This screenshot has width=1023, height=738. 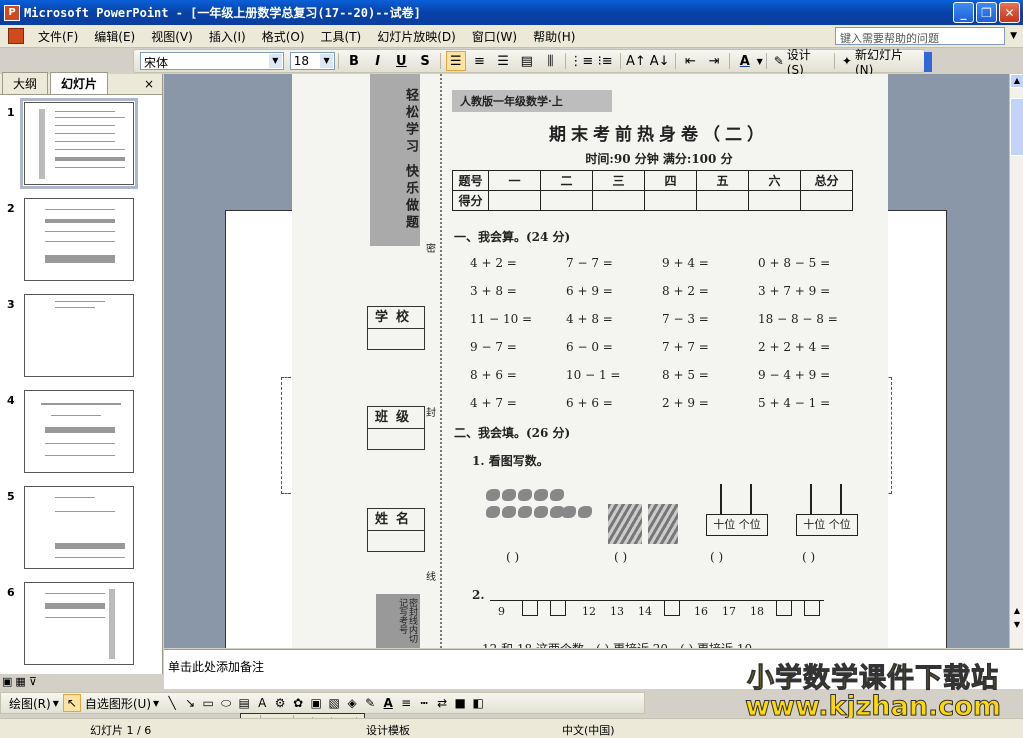 What do you see at coordinates (172, 703) in the screenshot?
I see `line-icon: ╲` at bounding box center [172, 703].